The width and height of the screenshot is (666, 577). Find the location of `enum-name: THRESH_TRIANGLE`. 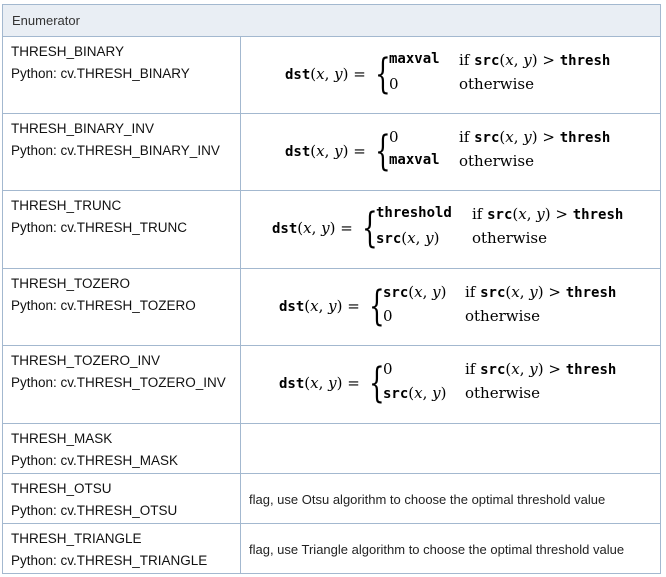

enum-name: THRESH_TRIANGLE is located at coordinates (76, 538).